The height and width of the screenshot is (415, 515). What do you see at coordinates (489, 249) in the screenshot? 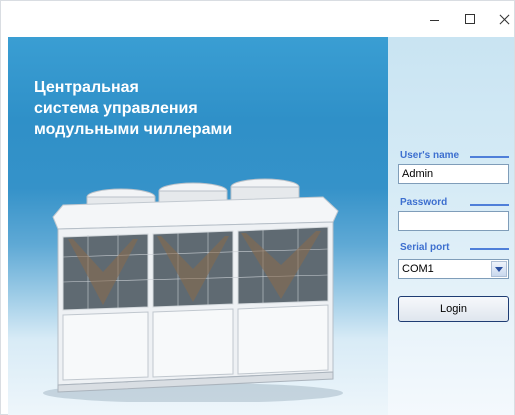
I see `serial-port-label-rule` at bounding box center [489, 249].